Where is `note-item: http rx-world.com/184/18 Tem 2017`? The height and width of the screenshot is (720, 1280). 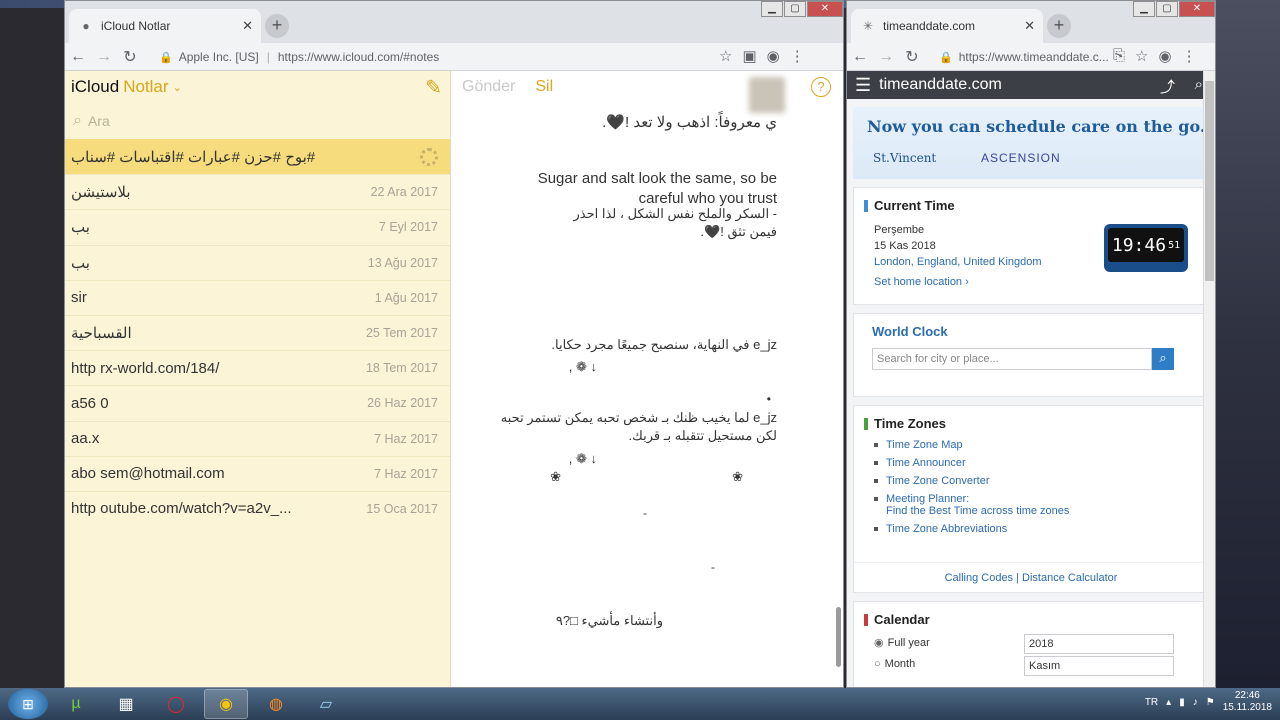
note-item: http rx-world.com/184/18 Tem 2017 is located at coordinates (257, 367).